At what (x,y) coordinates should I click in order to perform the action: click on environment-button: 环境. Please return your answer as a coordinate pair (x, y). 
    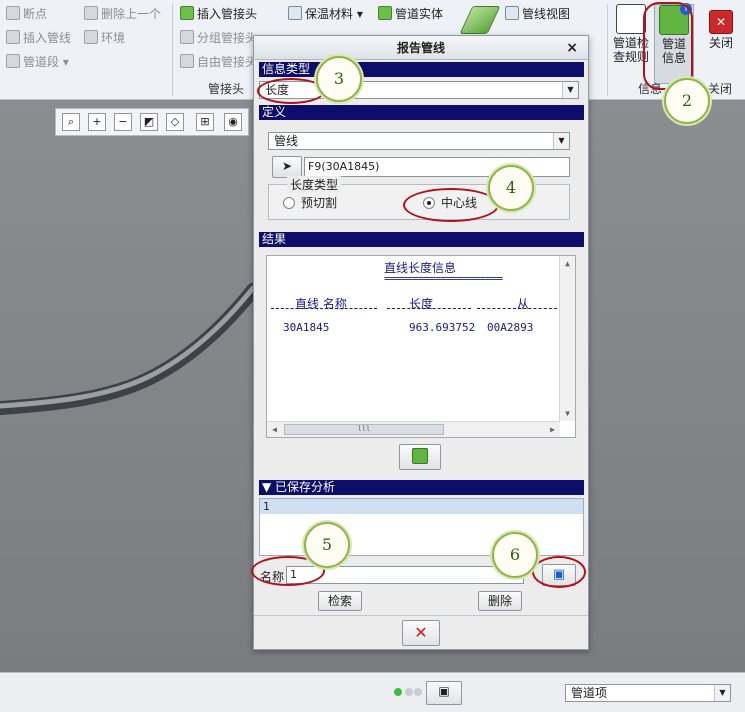
    Looking at the image, I should click on (104, 38).